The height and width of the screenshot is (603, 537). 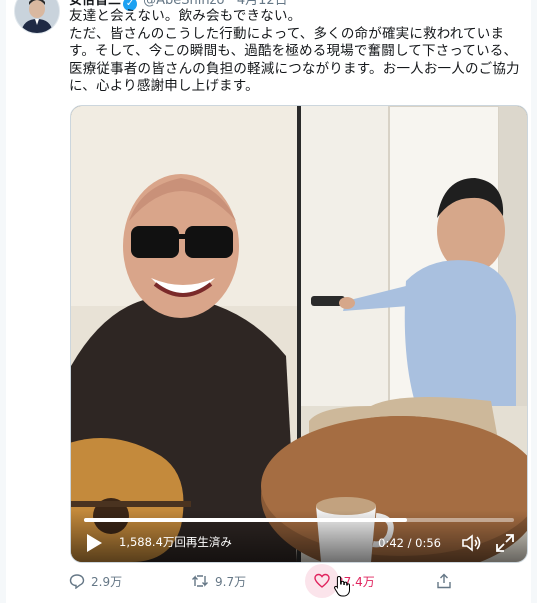 I want to click on volume-icon, so click(x=471, y=543).